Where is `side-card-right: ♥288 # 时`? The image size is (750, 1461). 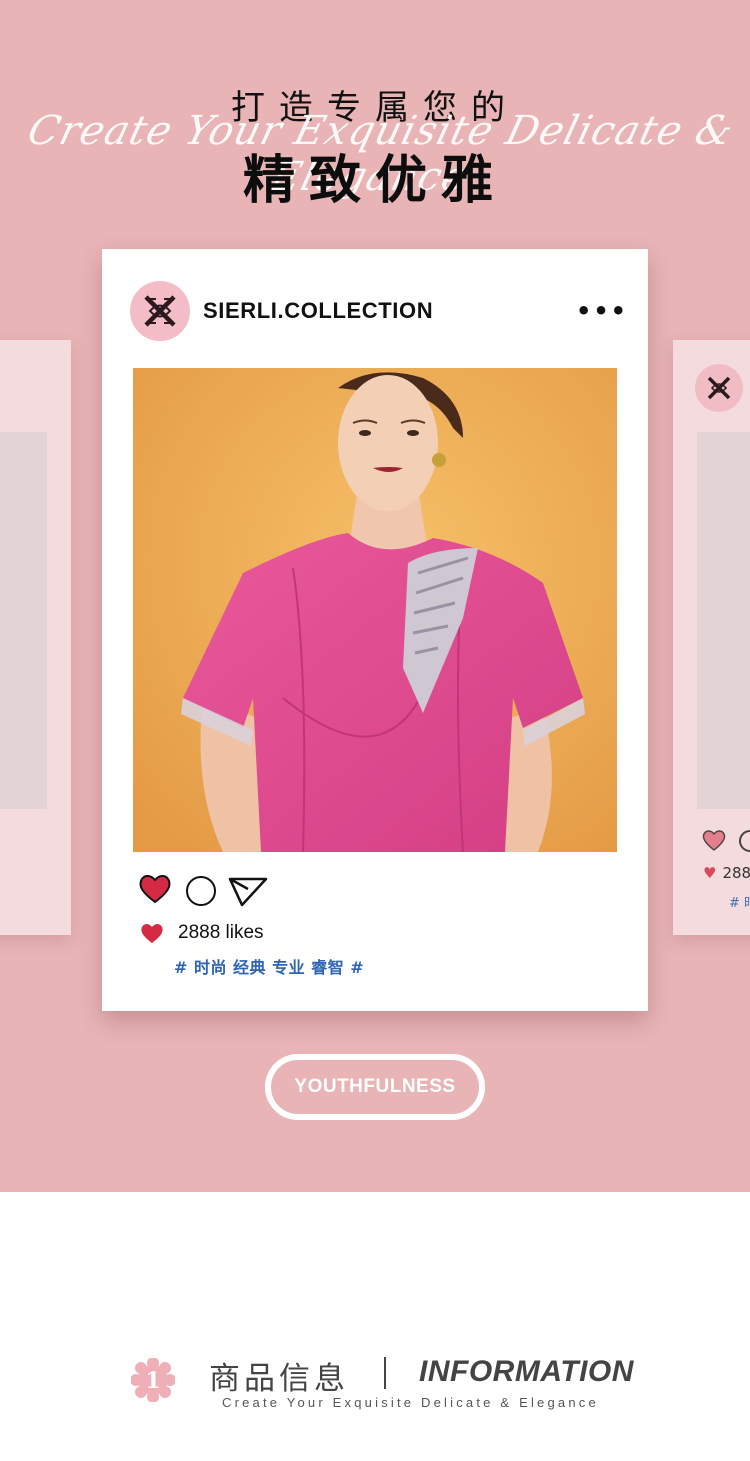
side-card-right: ♥288 # 时 is located at coordinates (711, 637).